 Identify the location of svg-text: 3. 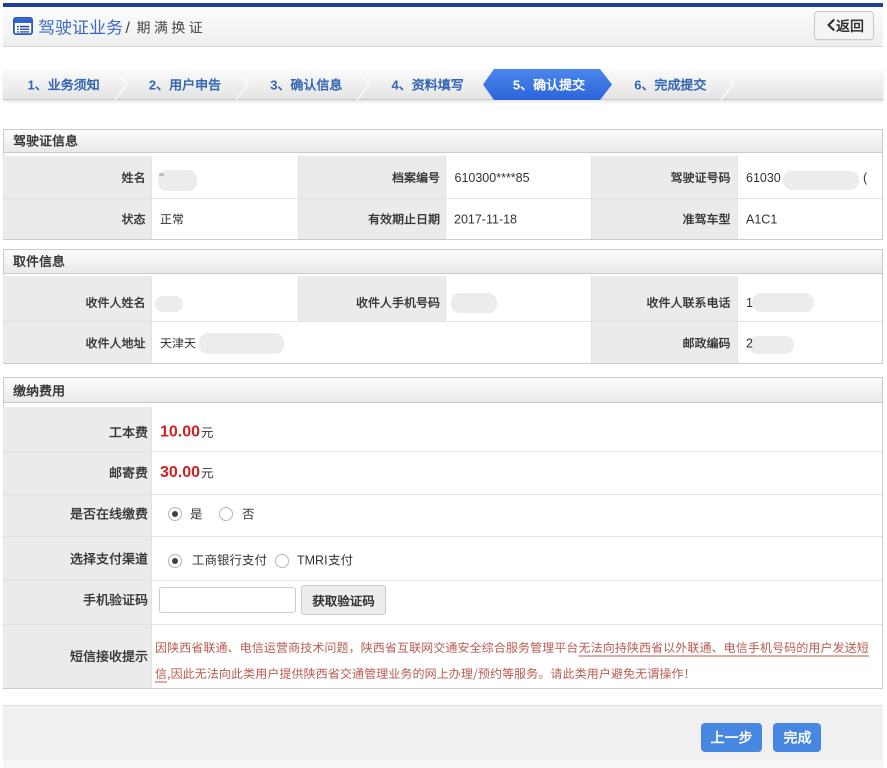
(273, 85).